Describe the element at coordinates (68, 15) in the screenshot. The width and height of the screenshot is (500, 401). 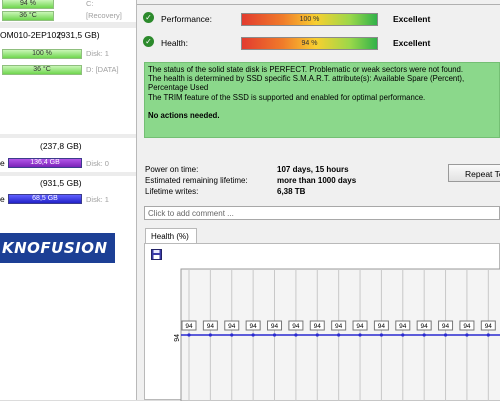
I see `partition-row: 36 °C [Recovery]` at that location.